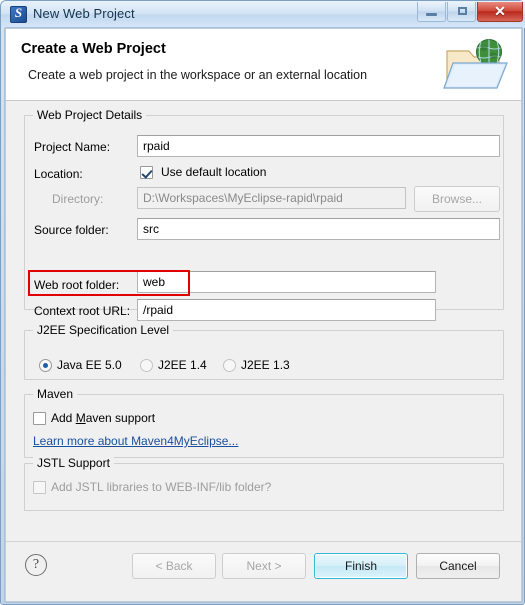  What do you see at coordinates (78, 199) in the screenshot?
I see `directory-label: Directory:` at bounding box center [78, 199].